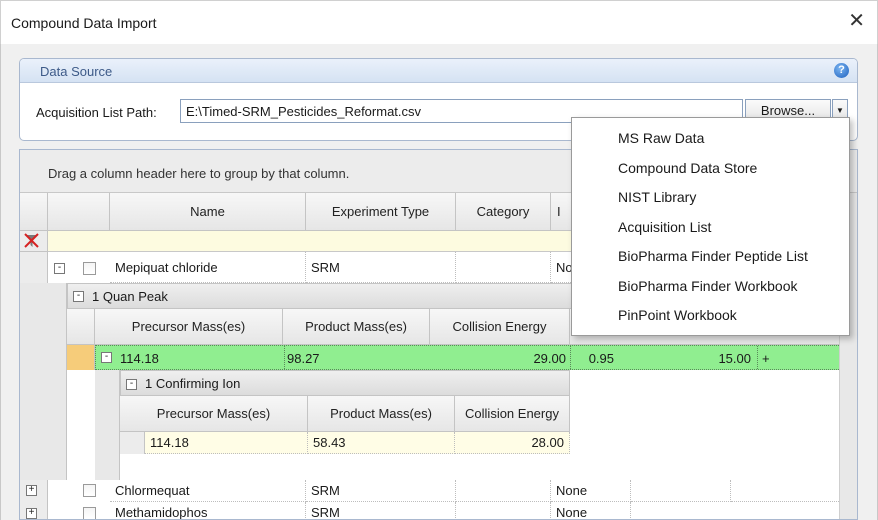  I want to click on title-bar: Compound Data Import ✕, so click(439, 22).